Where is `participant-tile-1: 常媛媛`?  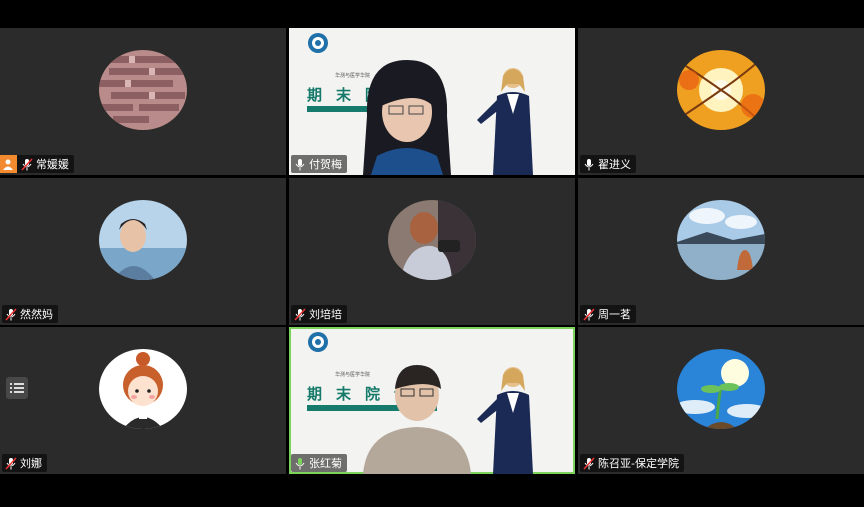 participant-tile-1: 常媛媛 is located at coordinates (143, 101).